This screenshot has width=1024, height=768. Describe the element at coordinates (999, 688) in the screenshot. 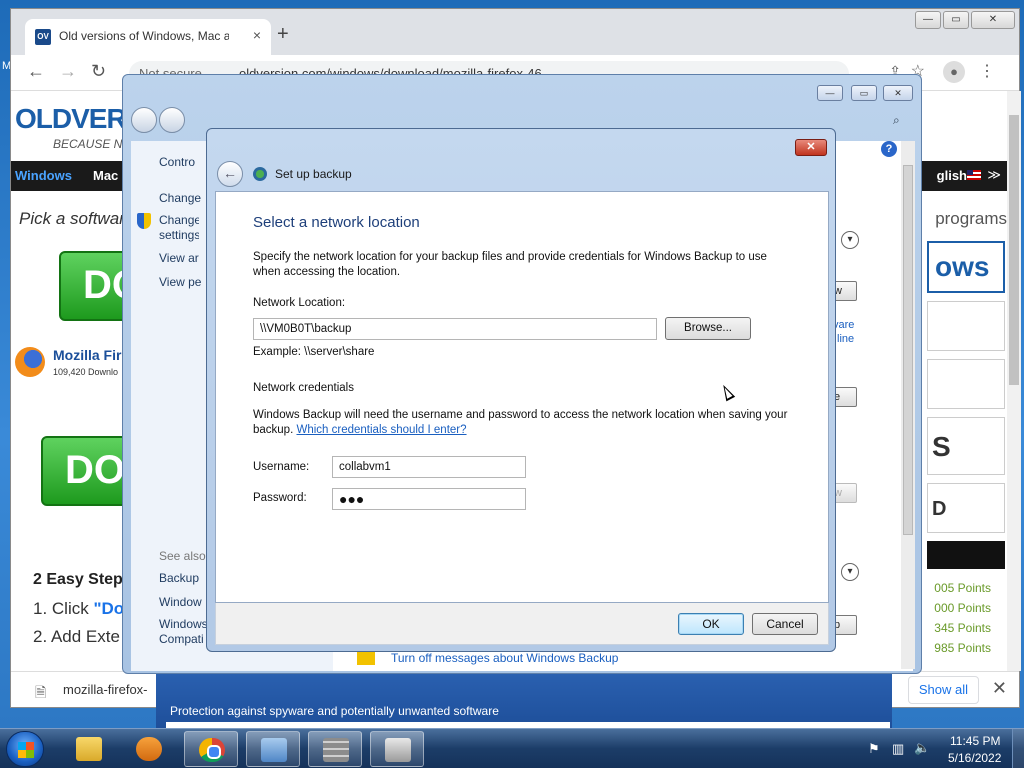

I see `close-downloads-icon: ✕` at that location.